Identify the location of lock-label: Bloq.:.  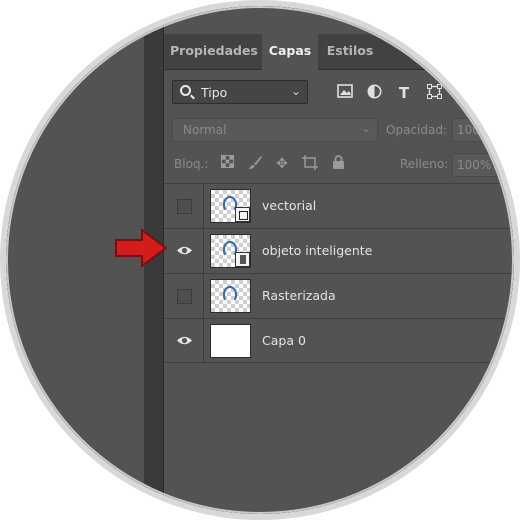
(191, 164).